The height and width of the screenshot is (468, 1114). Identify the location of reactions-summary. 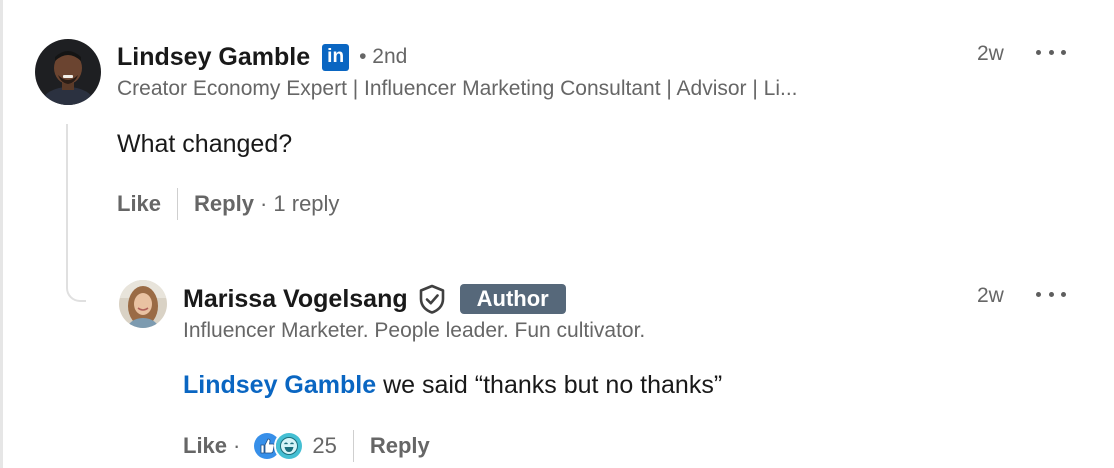
(278, 446).